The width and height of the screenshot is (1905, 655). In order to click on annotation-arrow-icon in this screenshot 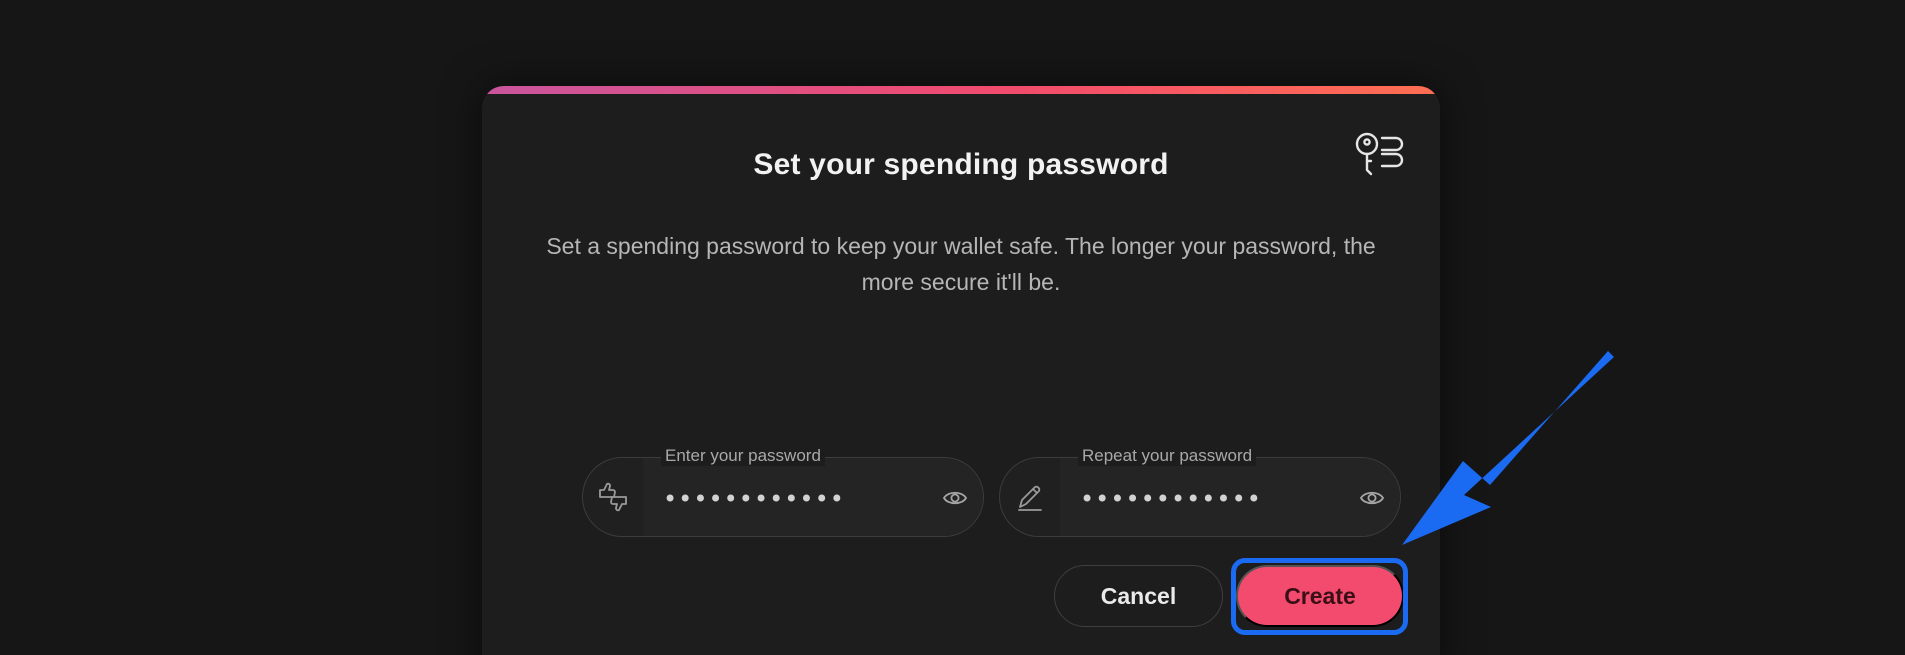, I will do `click(1508, 448)`.